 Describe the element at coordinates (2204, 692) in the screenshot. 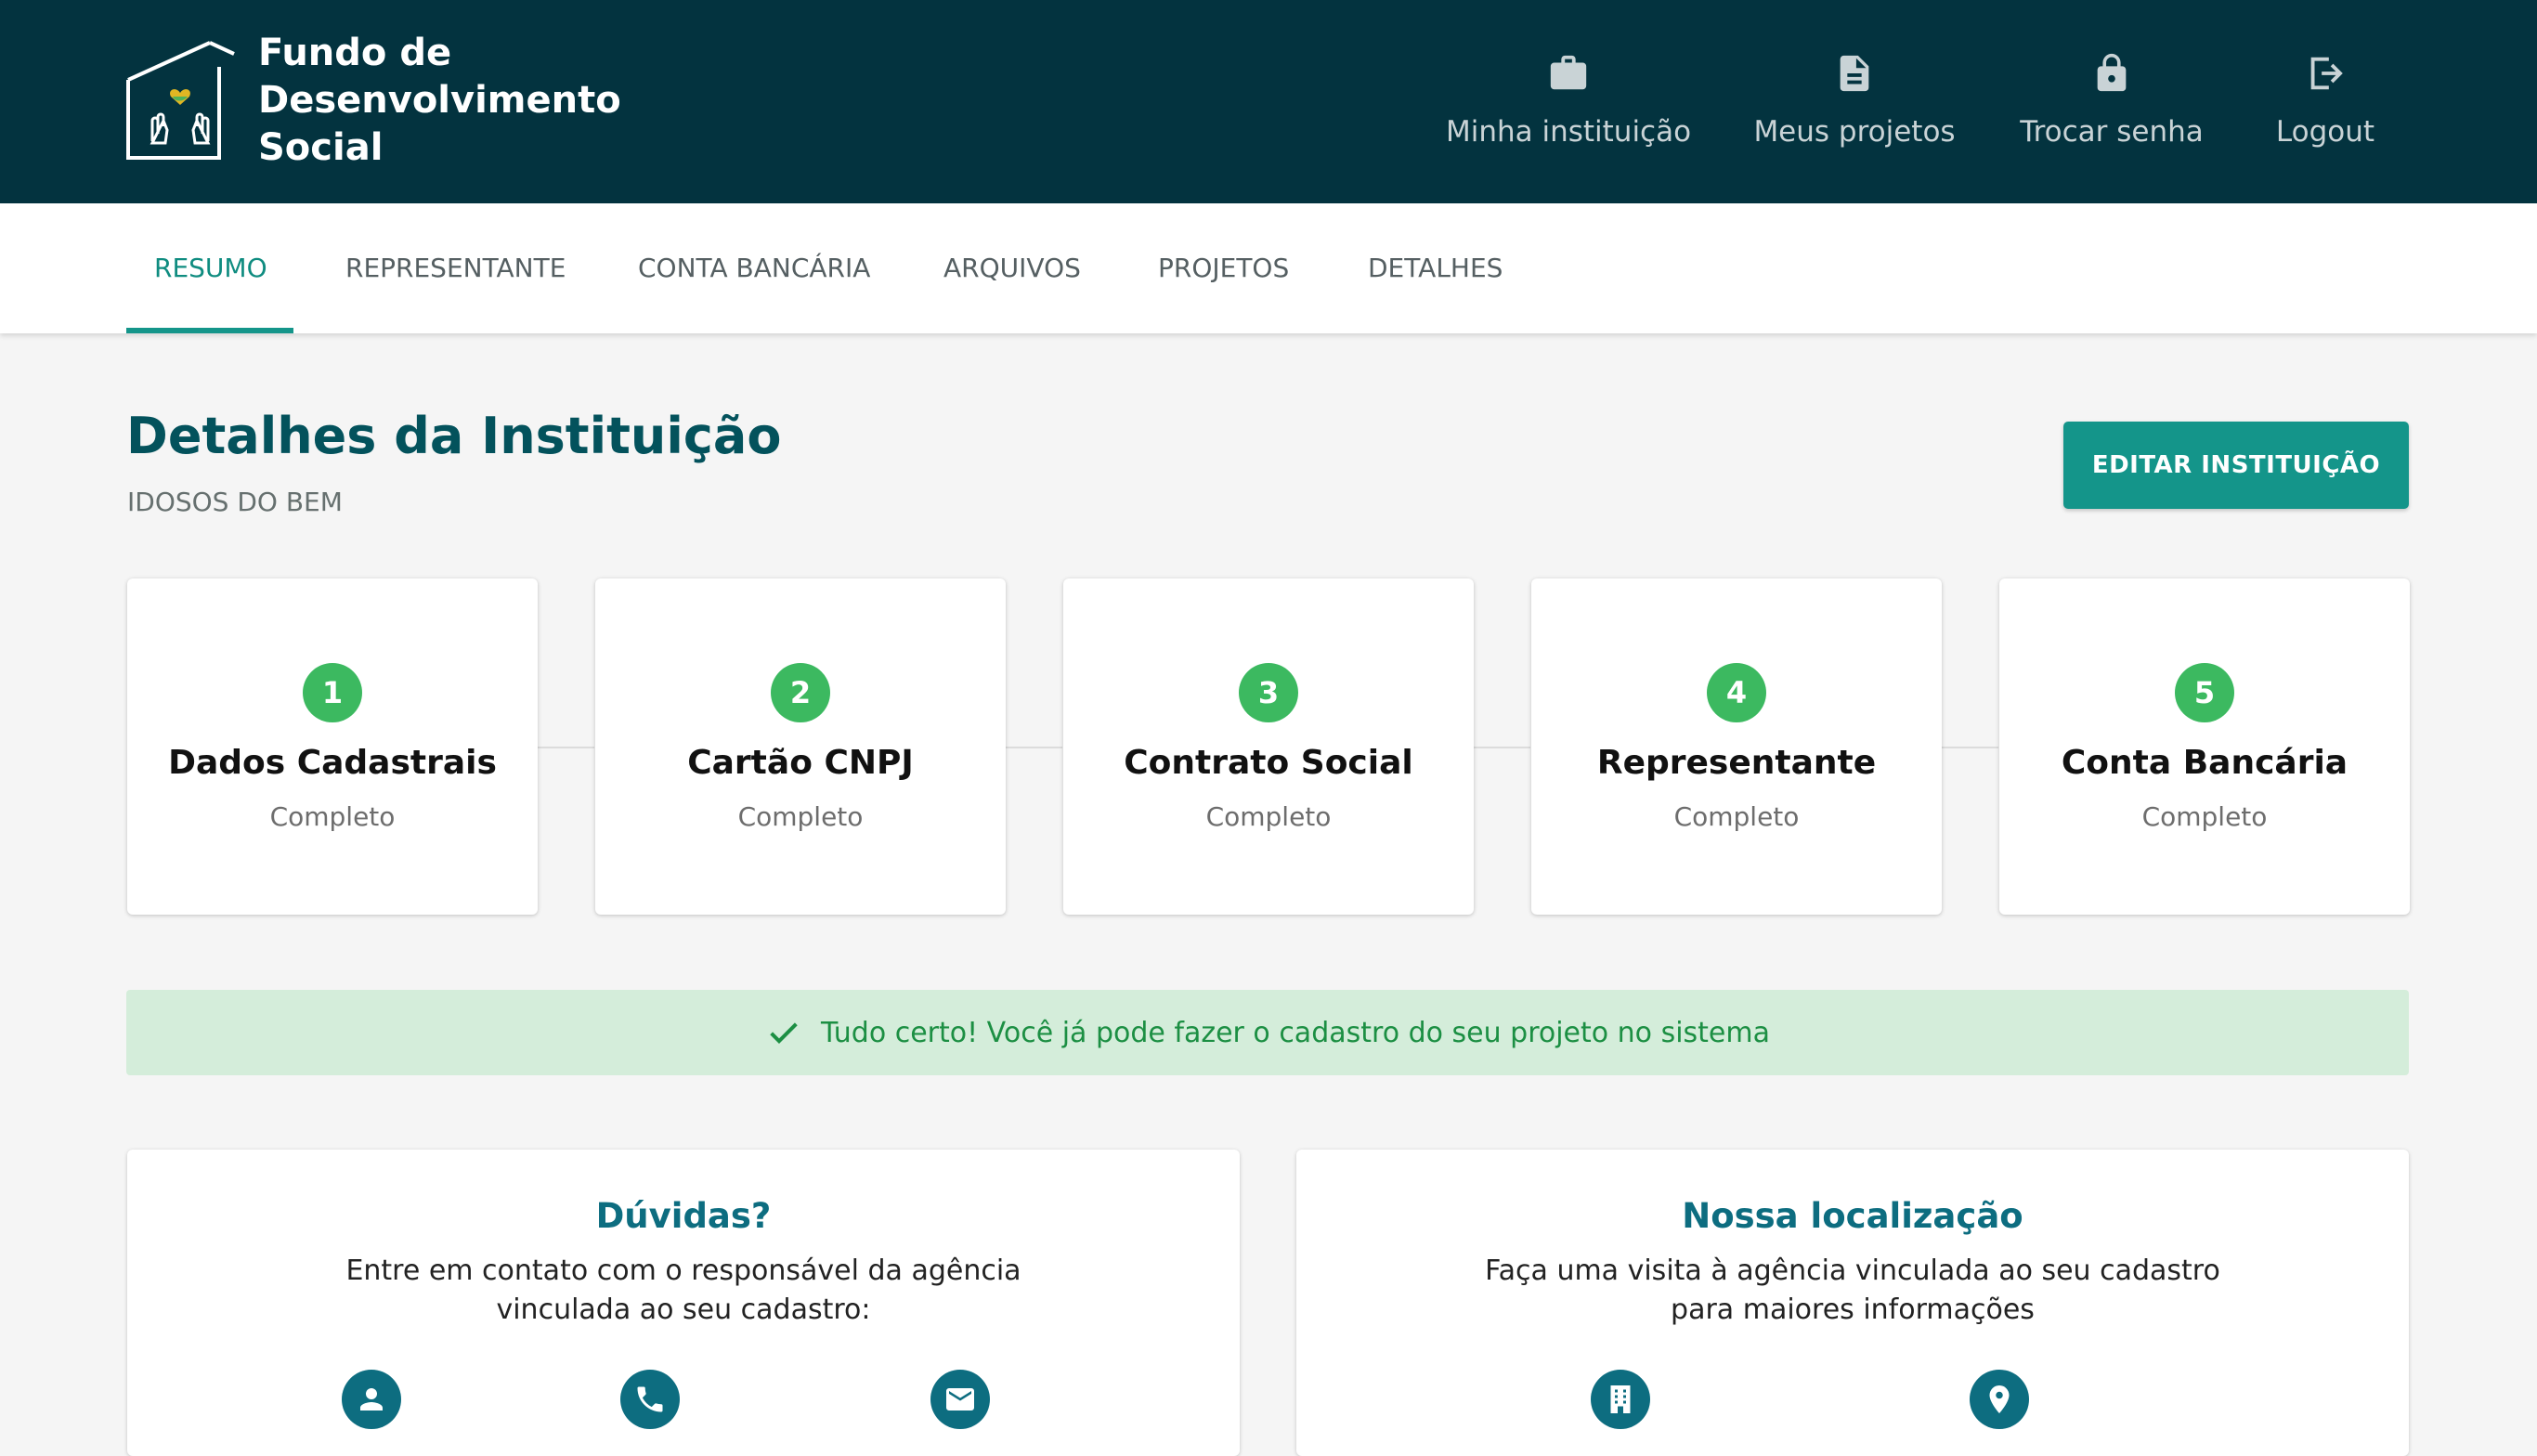

I see `step-number-badge: 5` at that location.